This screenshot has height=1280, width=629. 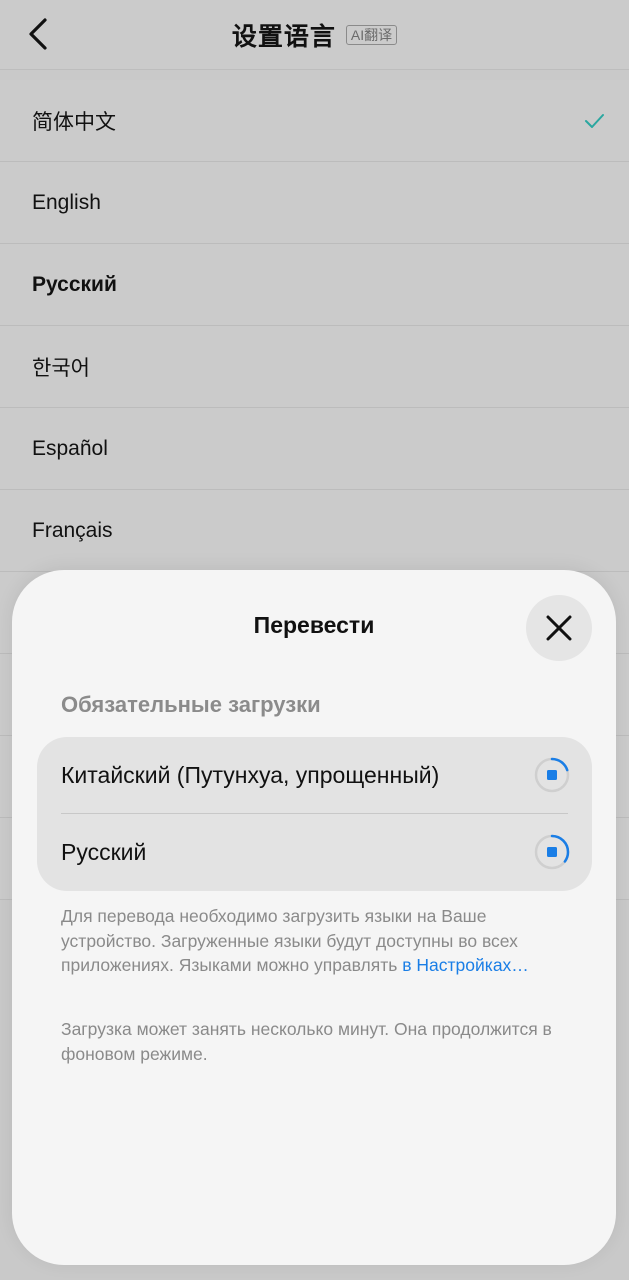 I want to click on checkmark-icon, so click(x=594, y=121).